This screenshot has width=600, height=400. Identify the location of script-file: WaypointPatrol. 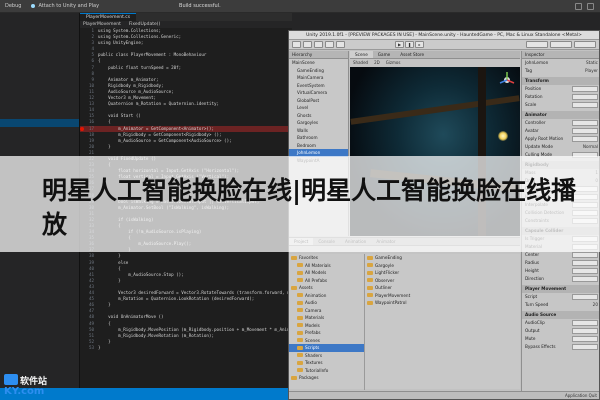
(442, 303).